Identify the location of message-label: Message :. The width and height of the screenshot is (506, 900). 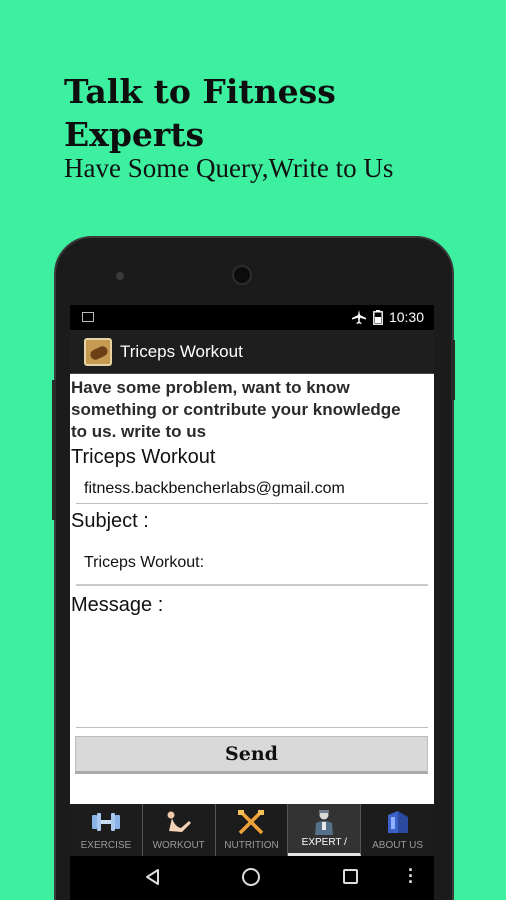
(117, 605).